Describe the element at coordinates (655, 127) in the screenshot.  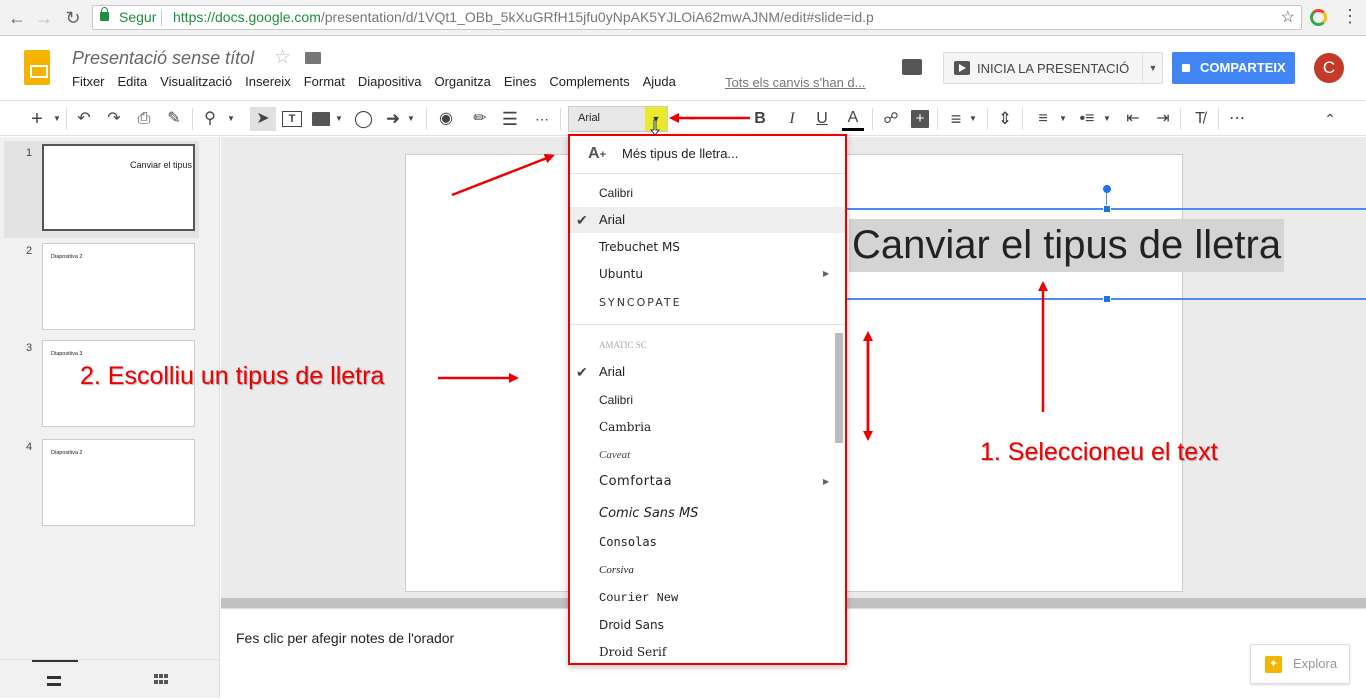
I see `hand-cursor-icon` at that location.